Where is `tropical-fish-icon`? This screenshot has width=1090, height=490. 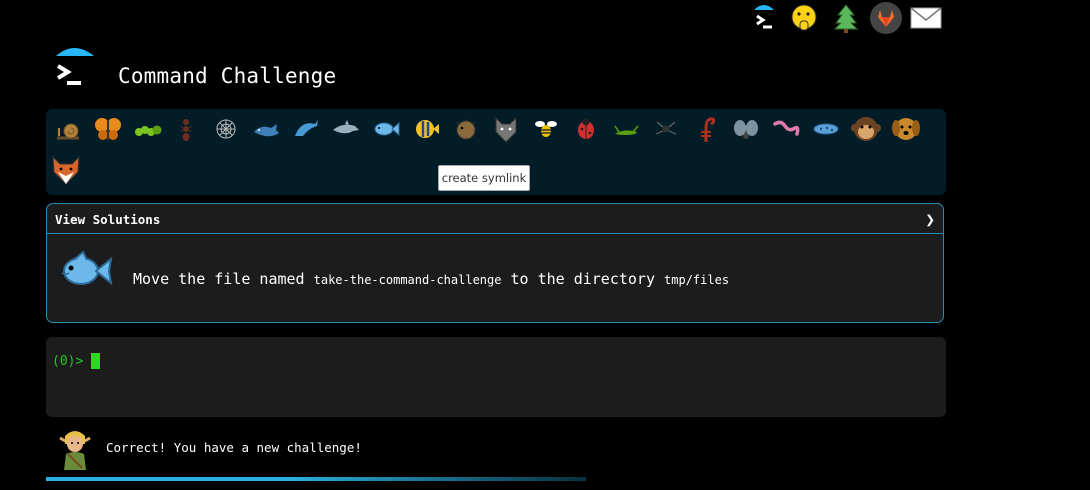 tropical-fish-icon is located at coordinates (426, 129).